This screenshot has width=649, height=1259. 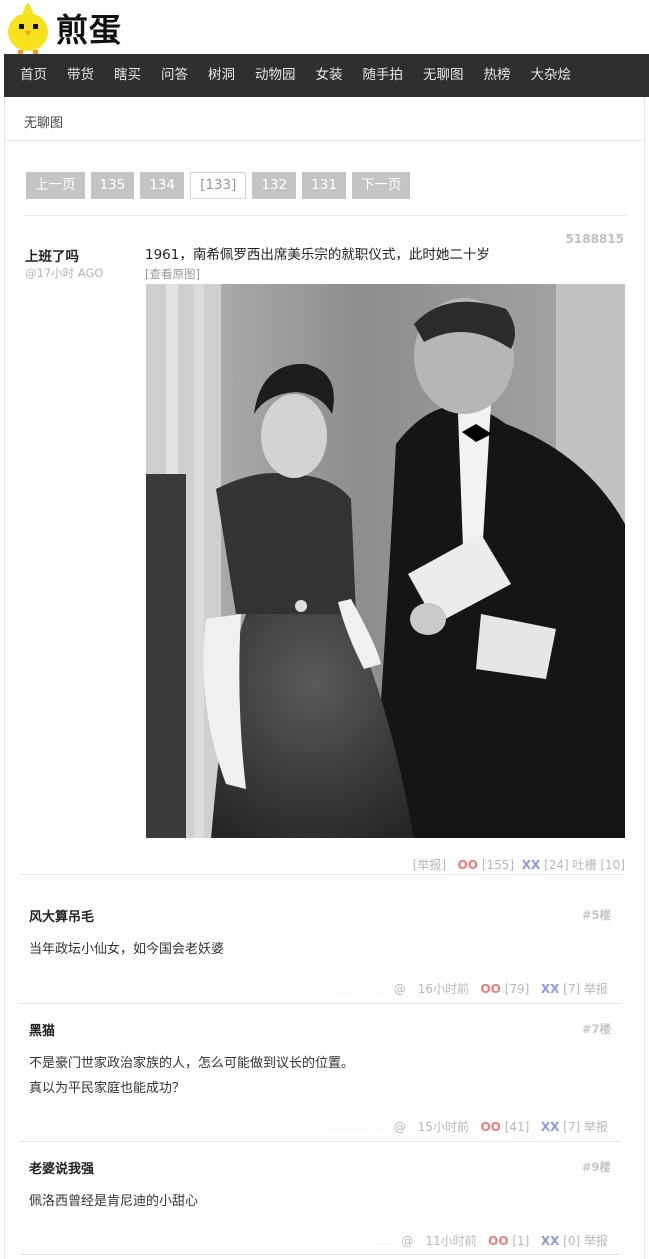 I want to click on comment-time: @ 16小时前, so click(x=431, y=989).